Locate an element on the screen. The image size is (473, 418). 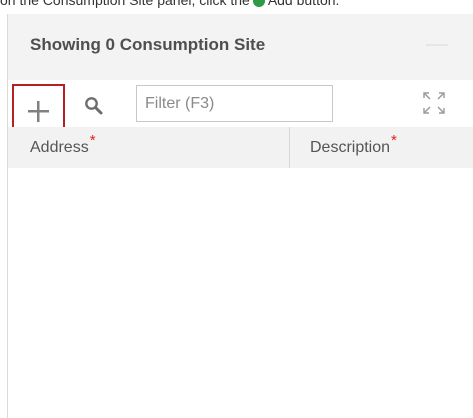
column-label-address: Address is located at coordinates (59, 147).